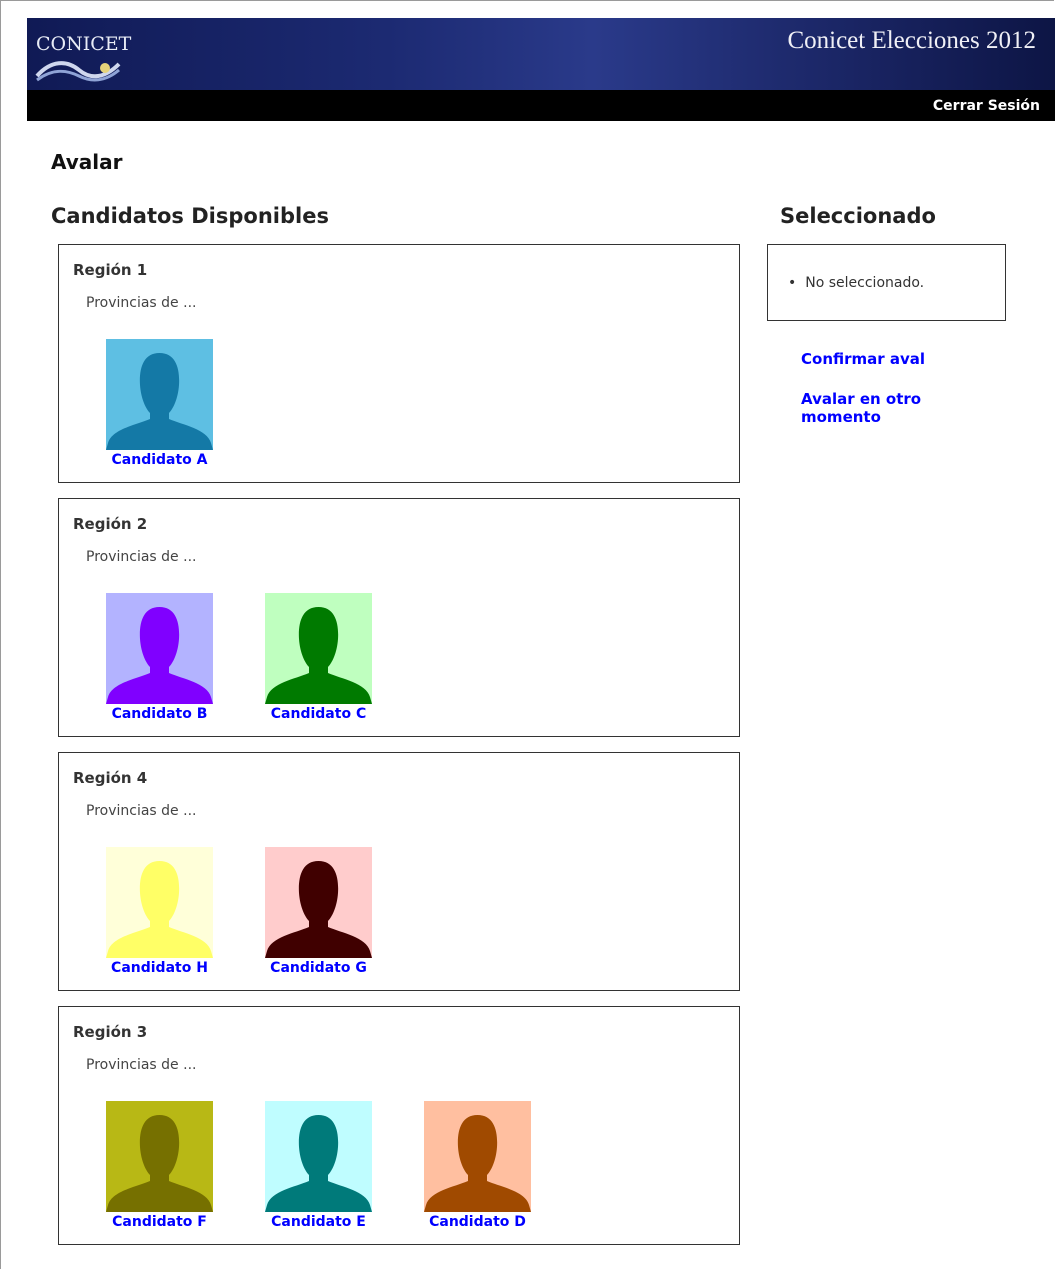  I want to click on region-name: Región 1, so click(110, 270).